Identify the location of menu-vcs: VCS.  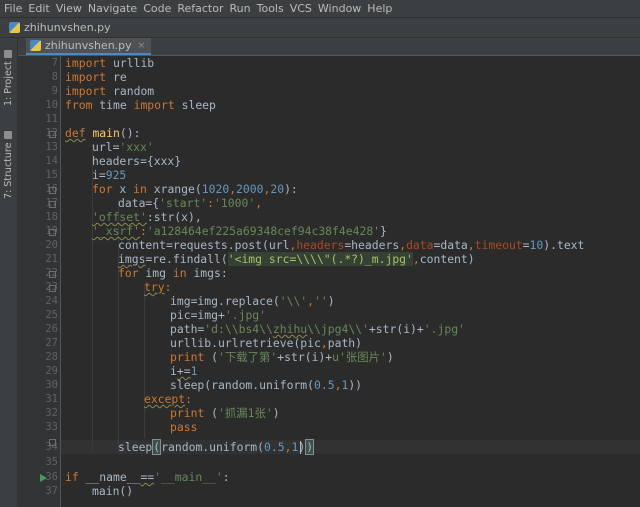
(301, 8).